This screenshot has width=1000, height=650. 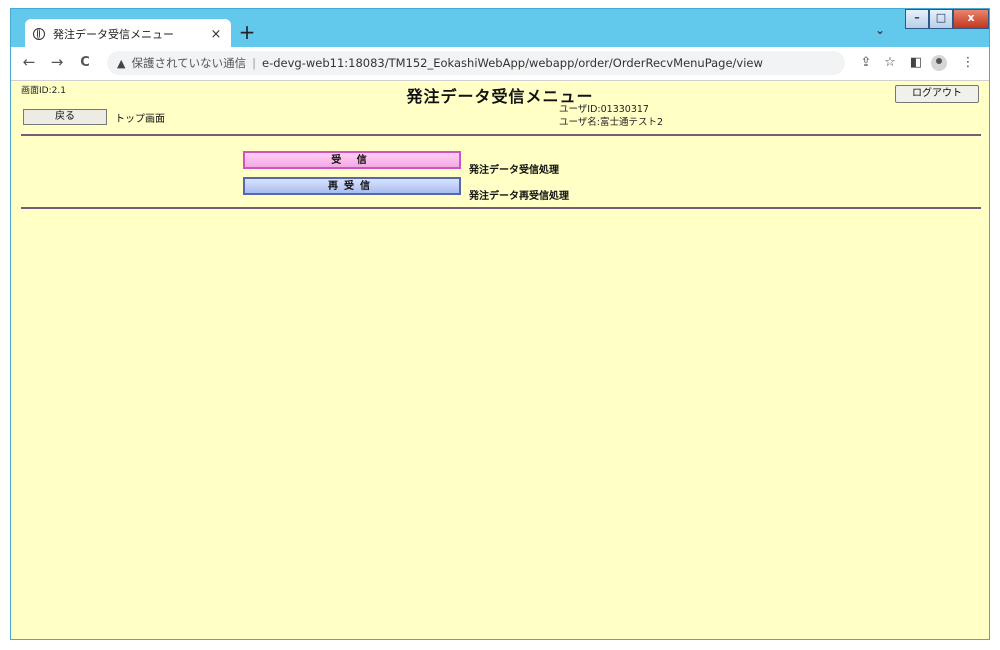 What do you see at coordinates (188, 63) in the screenshot?
I see `security-warning: 保護されていない通信` at bounding box center [188, 63].